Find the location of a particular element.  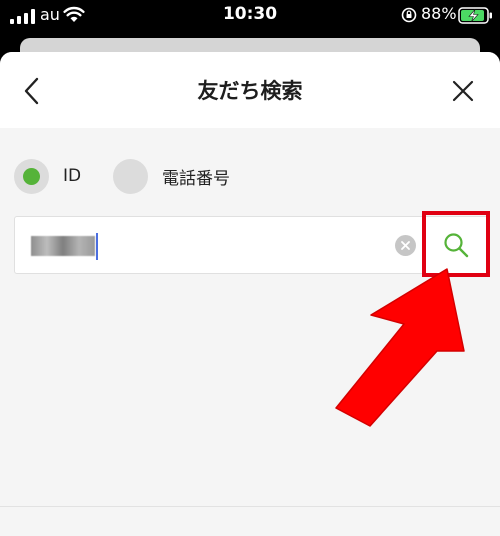

sheet-header: 友だち検索 is located at coordinates (250, 90).